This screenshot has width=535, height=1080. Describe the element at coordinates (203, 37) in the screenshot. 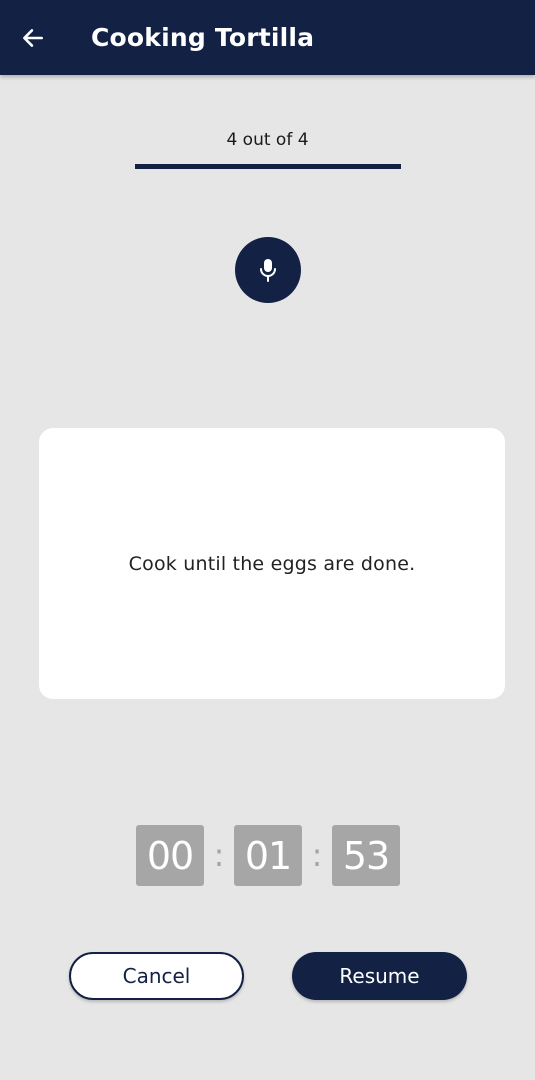

I see `page-title: Cooking Tortilla` at that location.